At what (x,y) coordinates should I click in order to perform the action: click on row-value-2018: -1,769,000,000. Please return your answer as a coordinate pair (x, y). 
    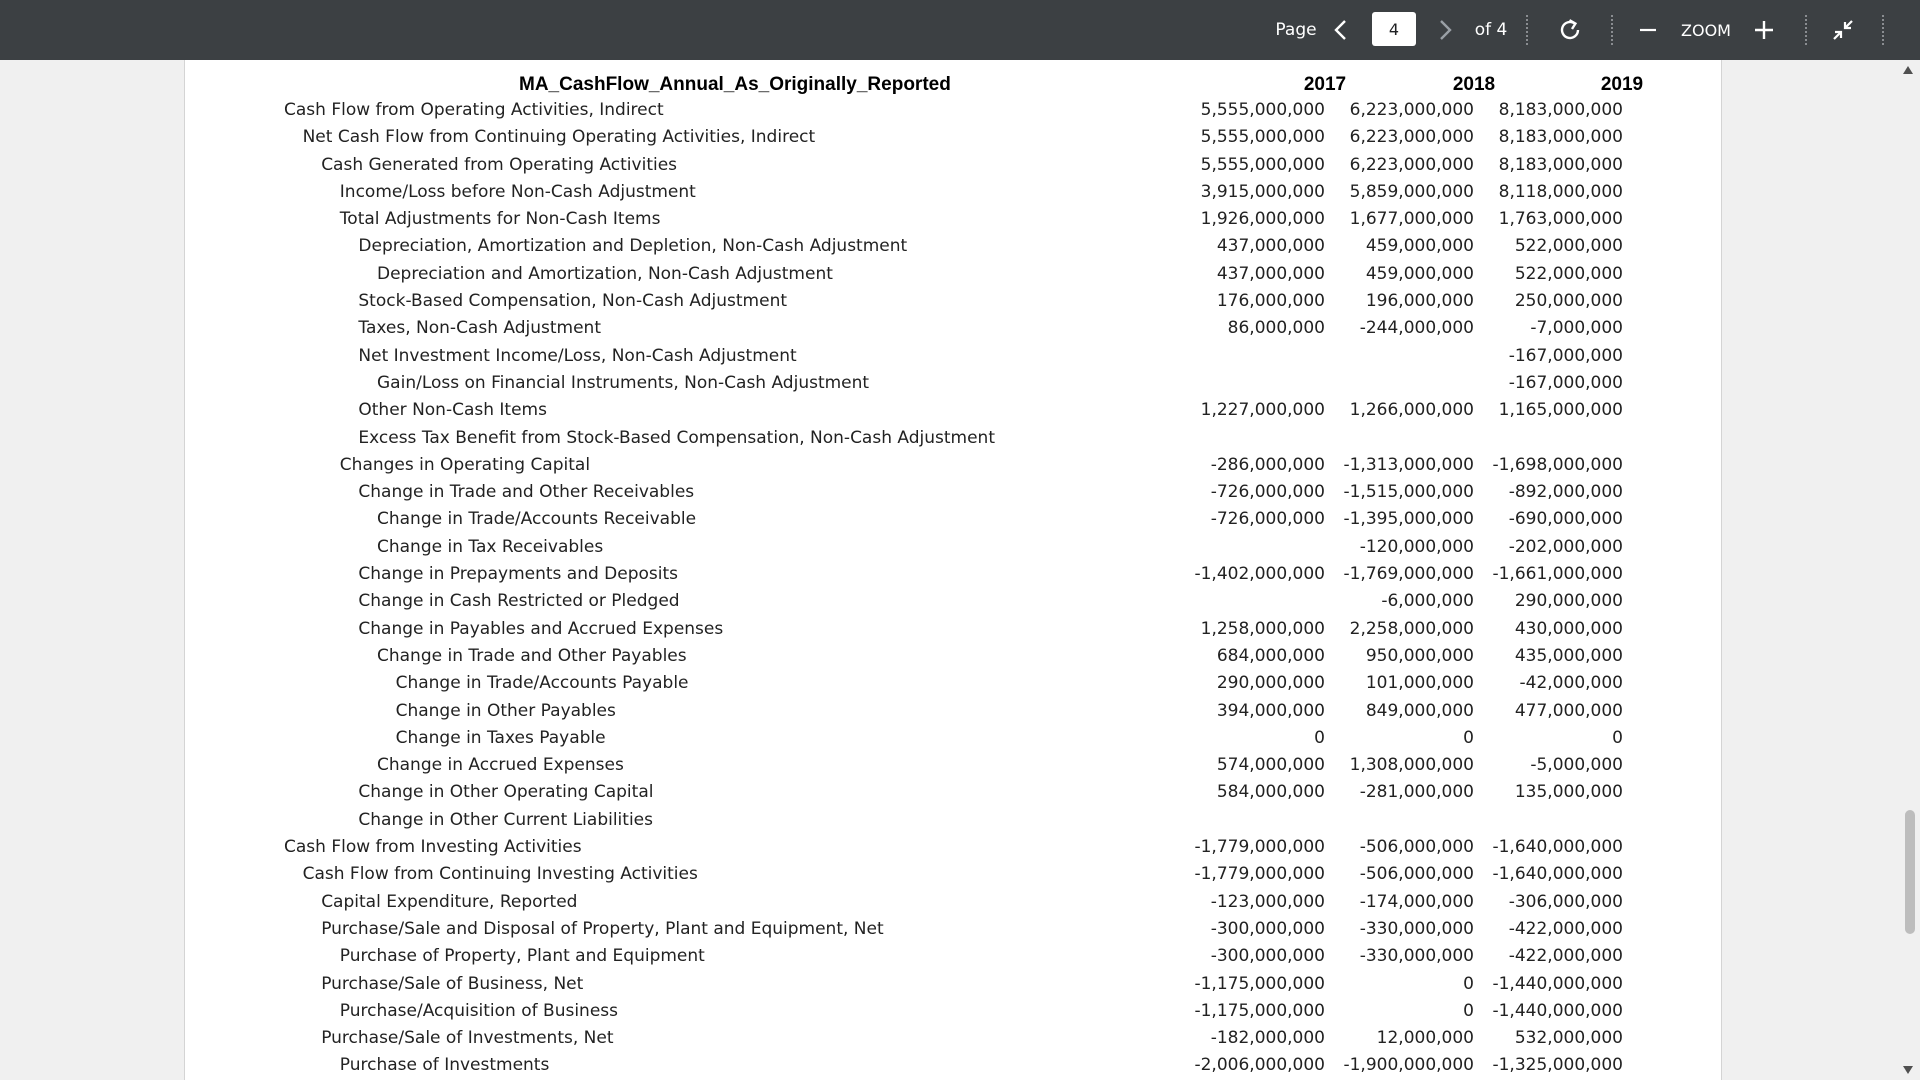
    Looking at the image, I should click on (1408, 574).